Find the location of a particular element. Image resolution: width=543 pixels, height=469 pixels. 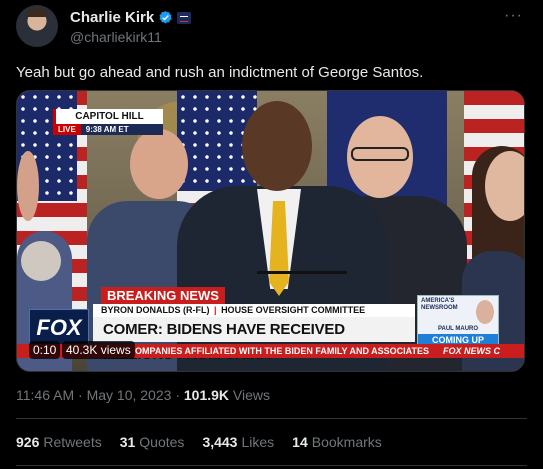

promo-box: AMERICA'S NEWSROOM PAUL MAURO COMING UP is located at coordinates (458, 321).